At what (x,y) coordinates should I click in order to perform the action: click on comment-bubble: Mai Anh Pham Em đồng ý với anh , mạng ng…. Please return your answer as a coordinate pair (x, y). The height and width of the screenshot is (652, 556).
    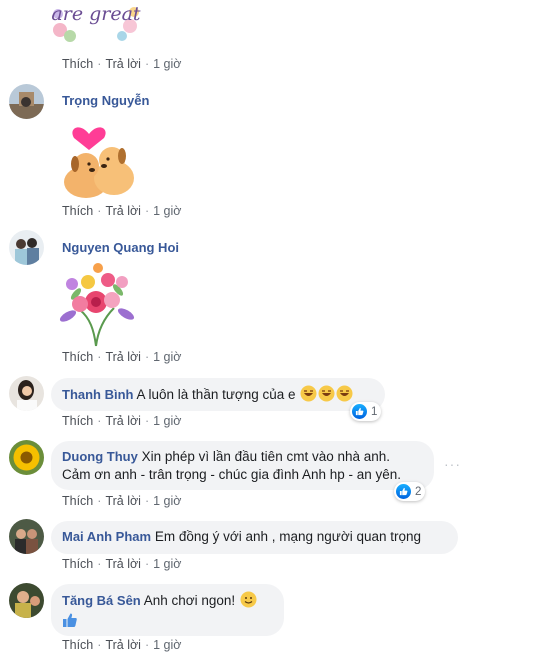
    Looking at the image, I should click on (254, 537).